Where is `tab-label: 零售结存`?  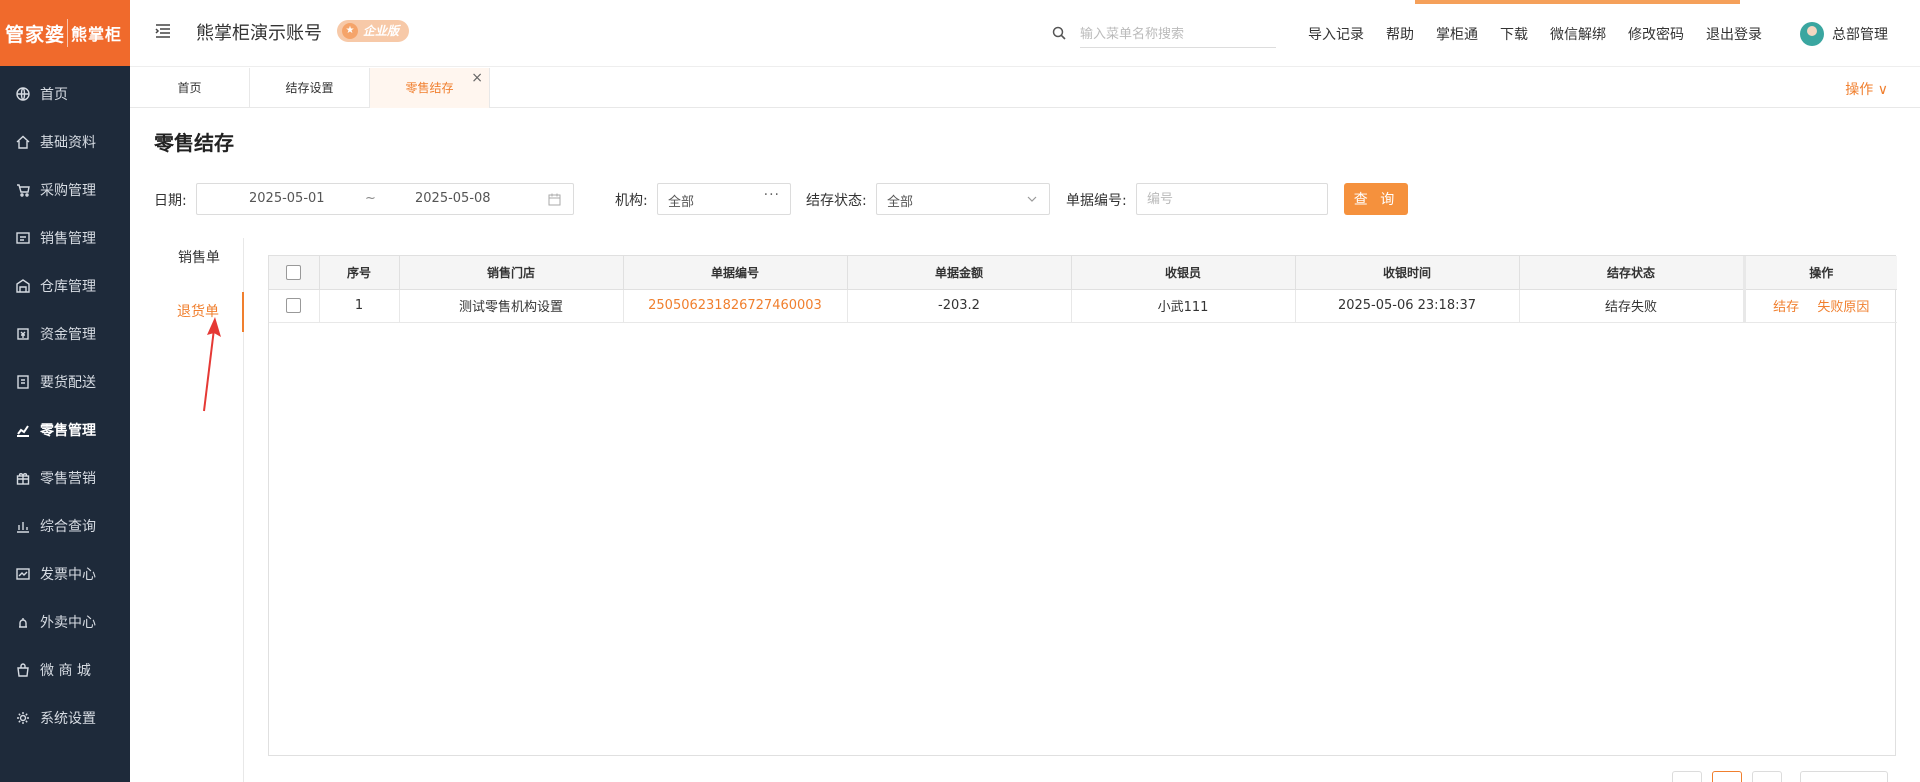
tab-label: 零售结存 is located at coordinates (429, 88).